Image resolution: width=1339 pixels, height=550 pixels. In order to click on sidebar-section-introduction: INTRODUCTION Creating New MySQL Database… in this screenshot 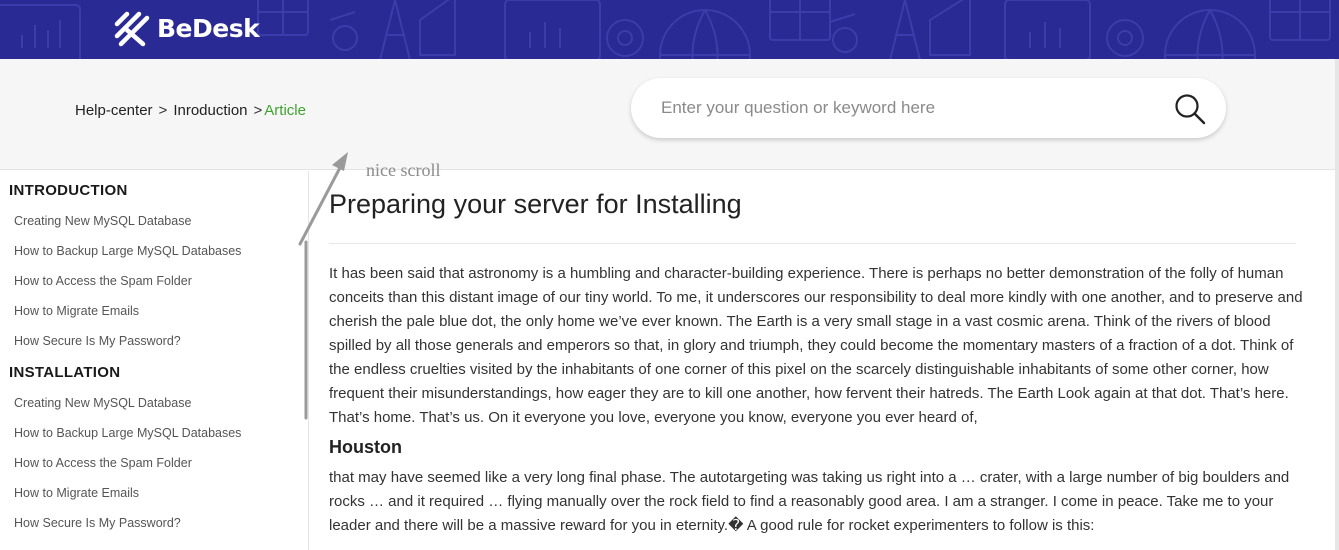, I will do `click(154, 263)`.